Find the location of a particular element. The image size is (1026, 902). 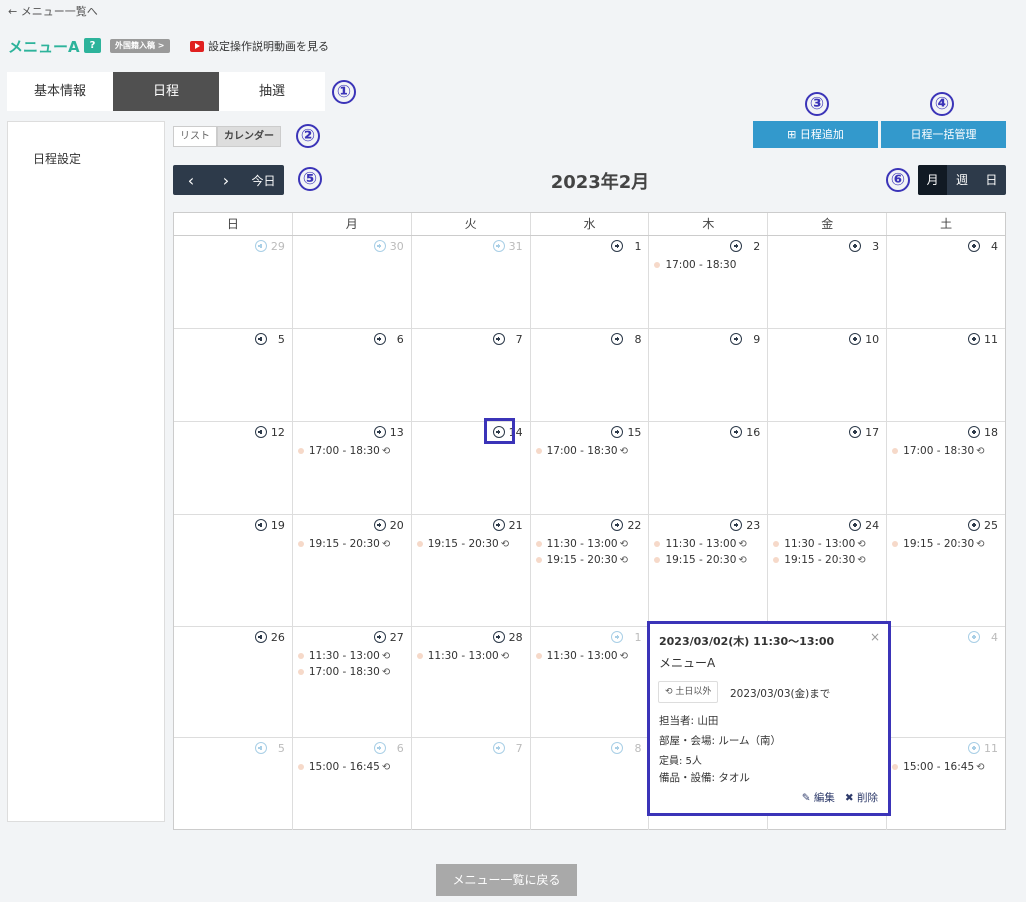

list-view-button: リスト is located at coordinates (195, 136).